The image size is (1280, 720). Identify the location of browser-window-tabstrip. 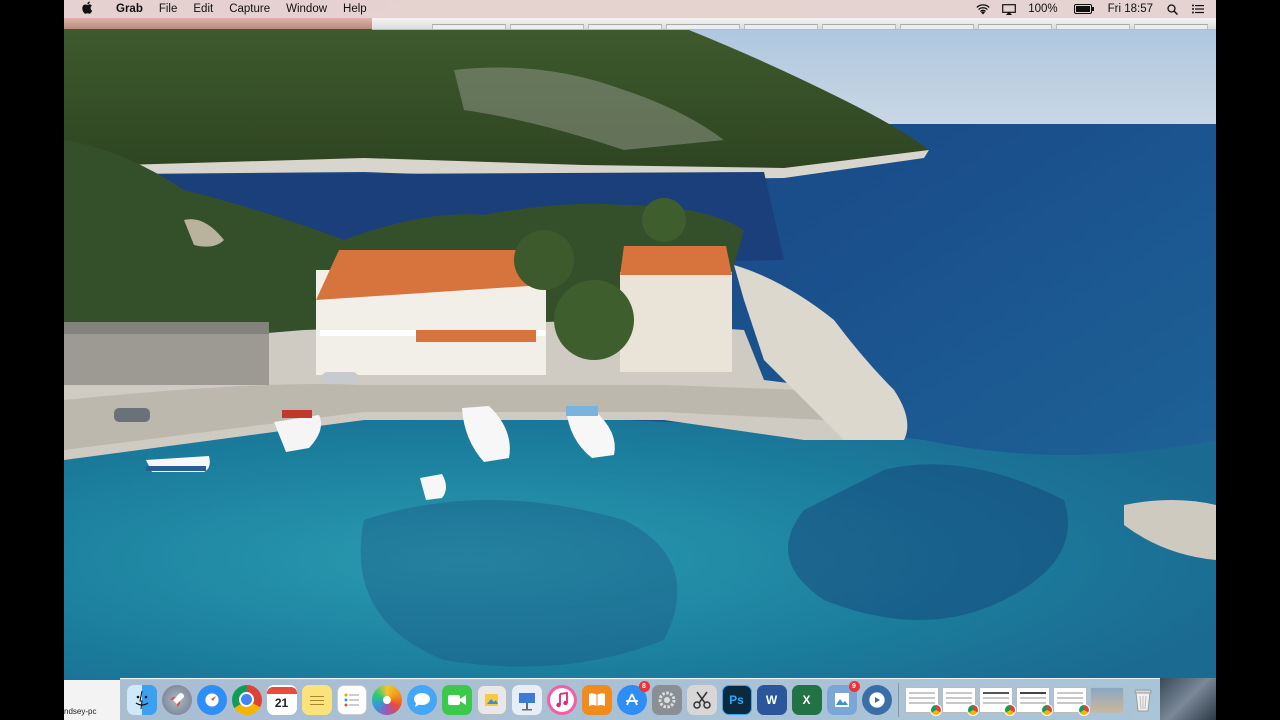
(794, 24).